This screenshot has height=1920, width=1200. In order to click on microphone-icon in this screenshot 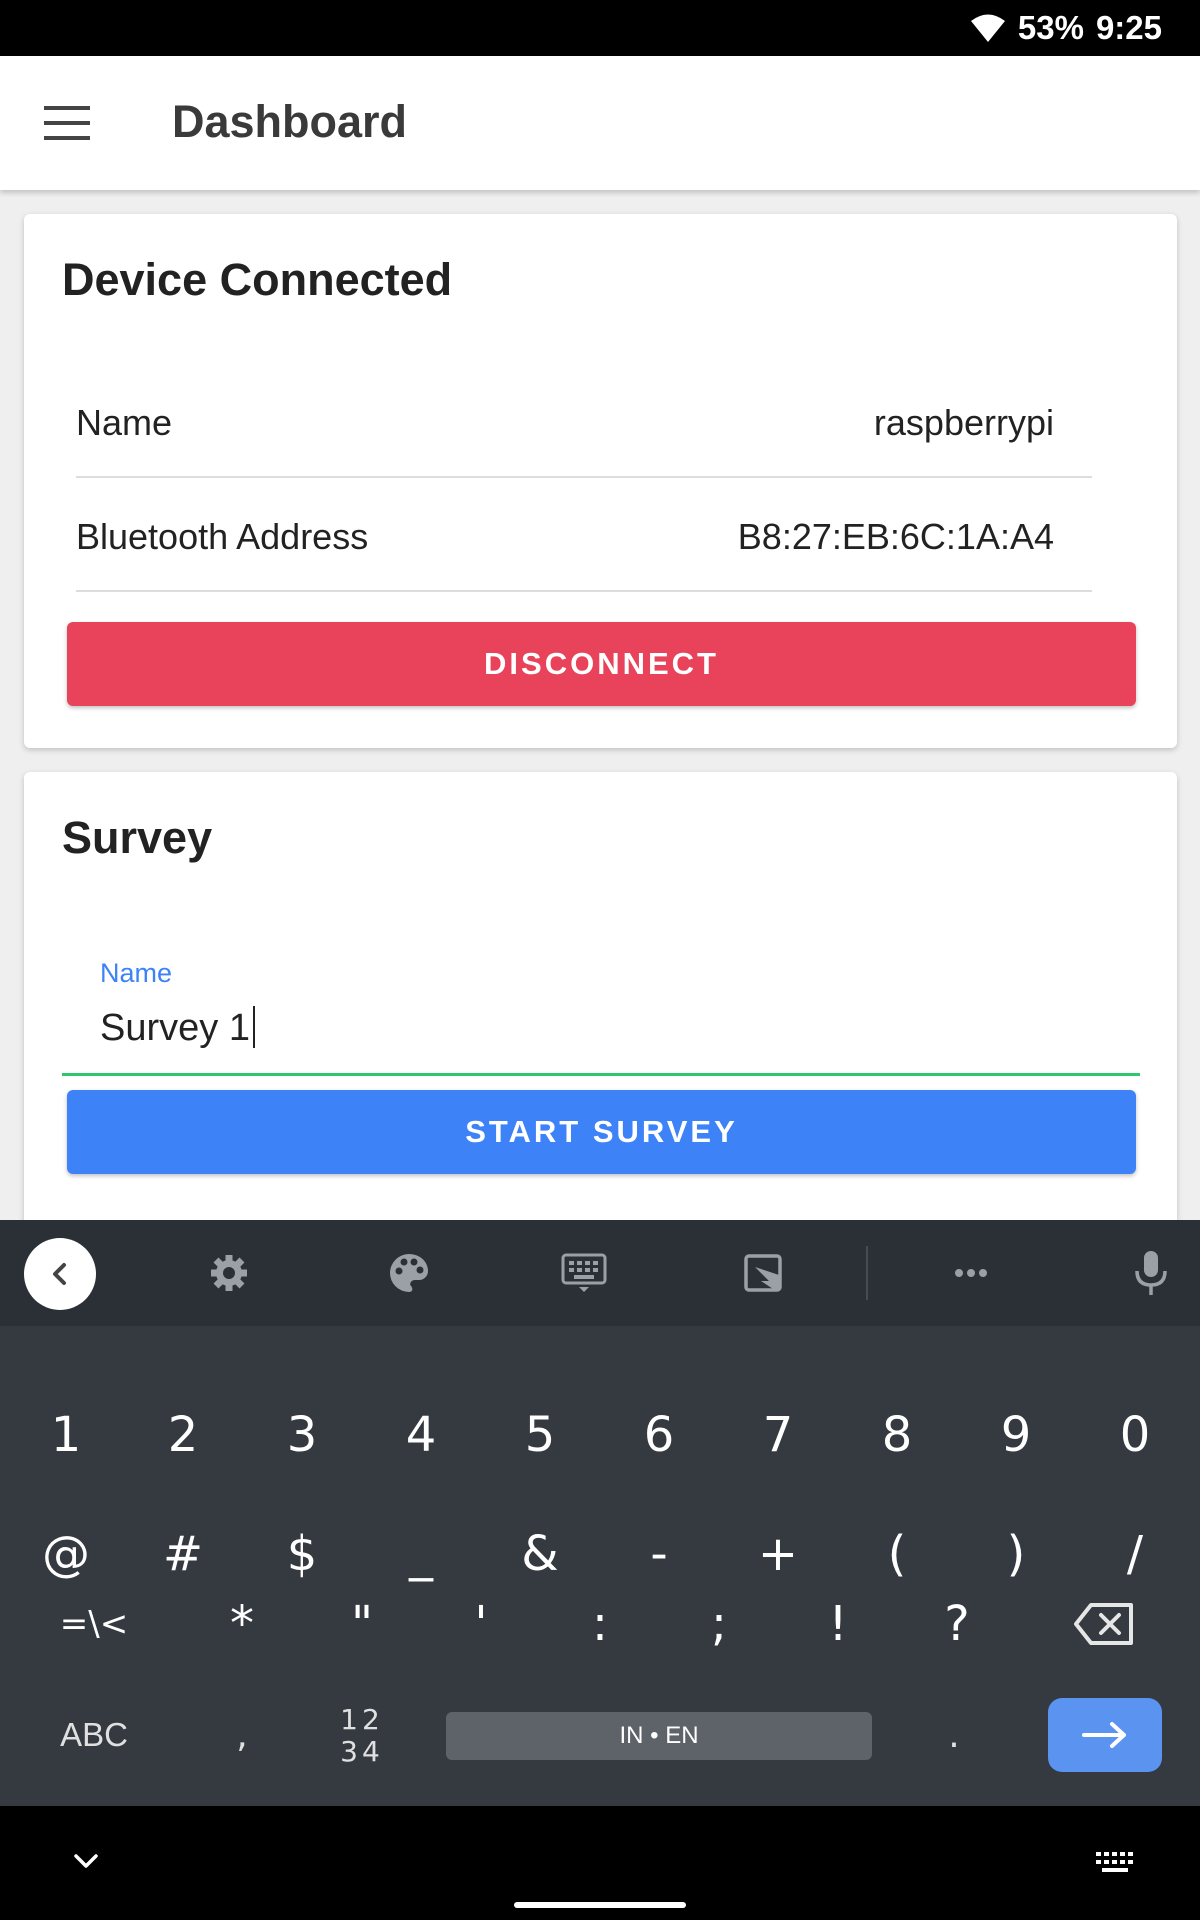, I will do `click(1151, 1273)`.